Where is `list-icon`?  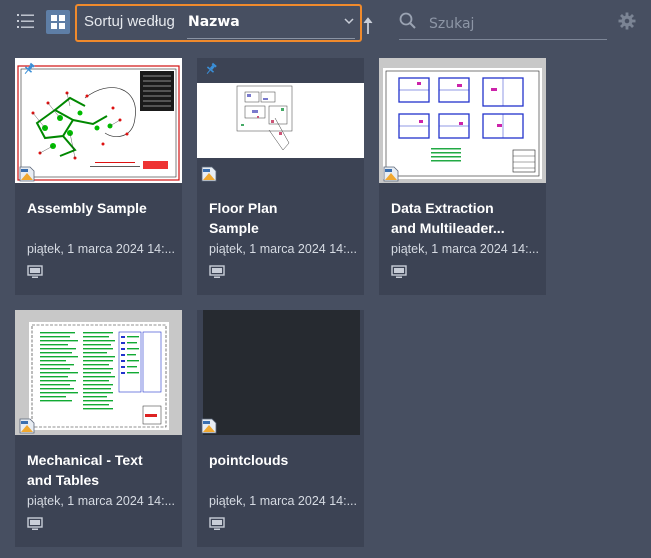 list-icon is located at coordinates (25, 21).